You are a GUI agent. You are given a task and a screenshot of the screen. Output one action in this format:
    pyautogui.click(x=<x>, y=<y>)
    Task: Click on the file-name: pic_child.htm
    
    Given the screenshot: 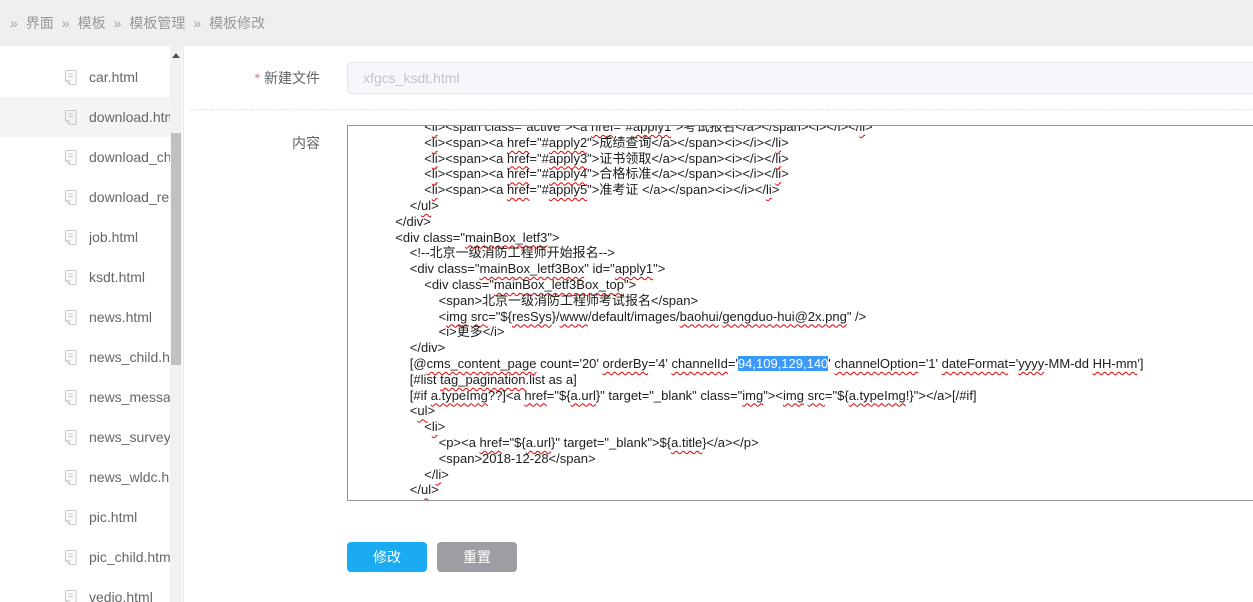 What is the action you would take?
    pyautogui.click(x=129, y=557)
    